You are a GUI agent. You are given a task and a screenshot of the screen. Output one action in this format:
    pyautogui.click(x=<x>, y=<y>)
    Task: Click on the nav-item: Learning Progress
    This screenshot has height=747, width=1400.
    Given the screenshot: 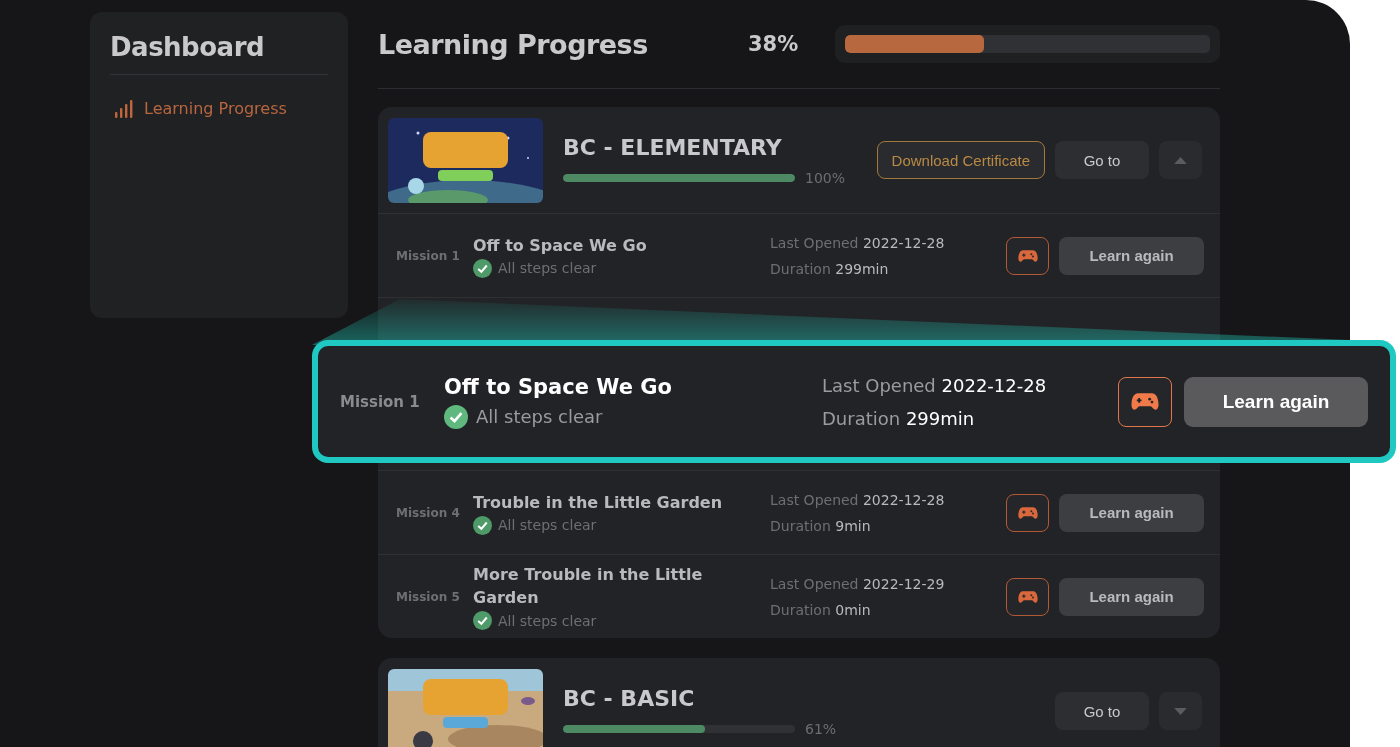 What is the action you would take?
    pyautogui.click(x=219, y=108)
    